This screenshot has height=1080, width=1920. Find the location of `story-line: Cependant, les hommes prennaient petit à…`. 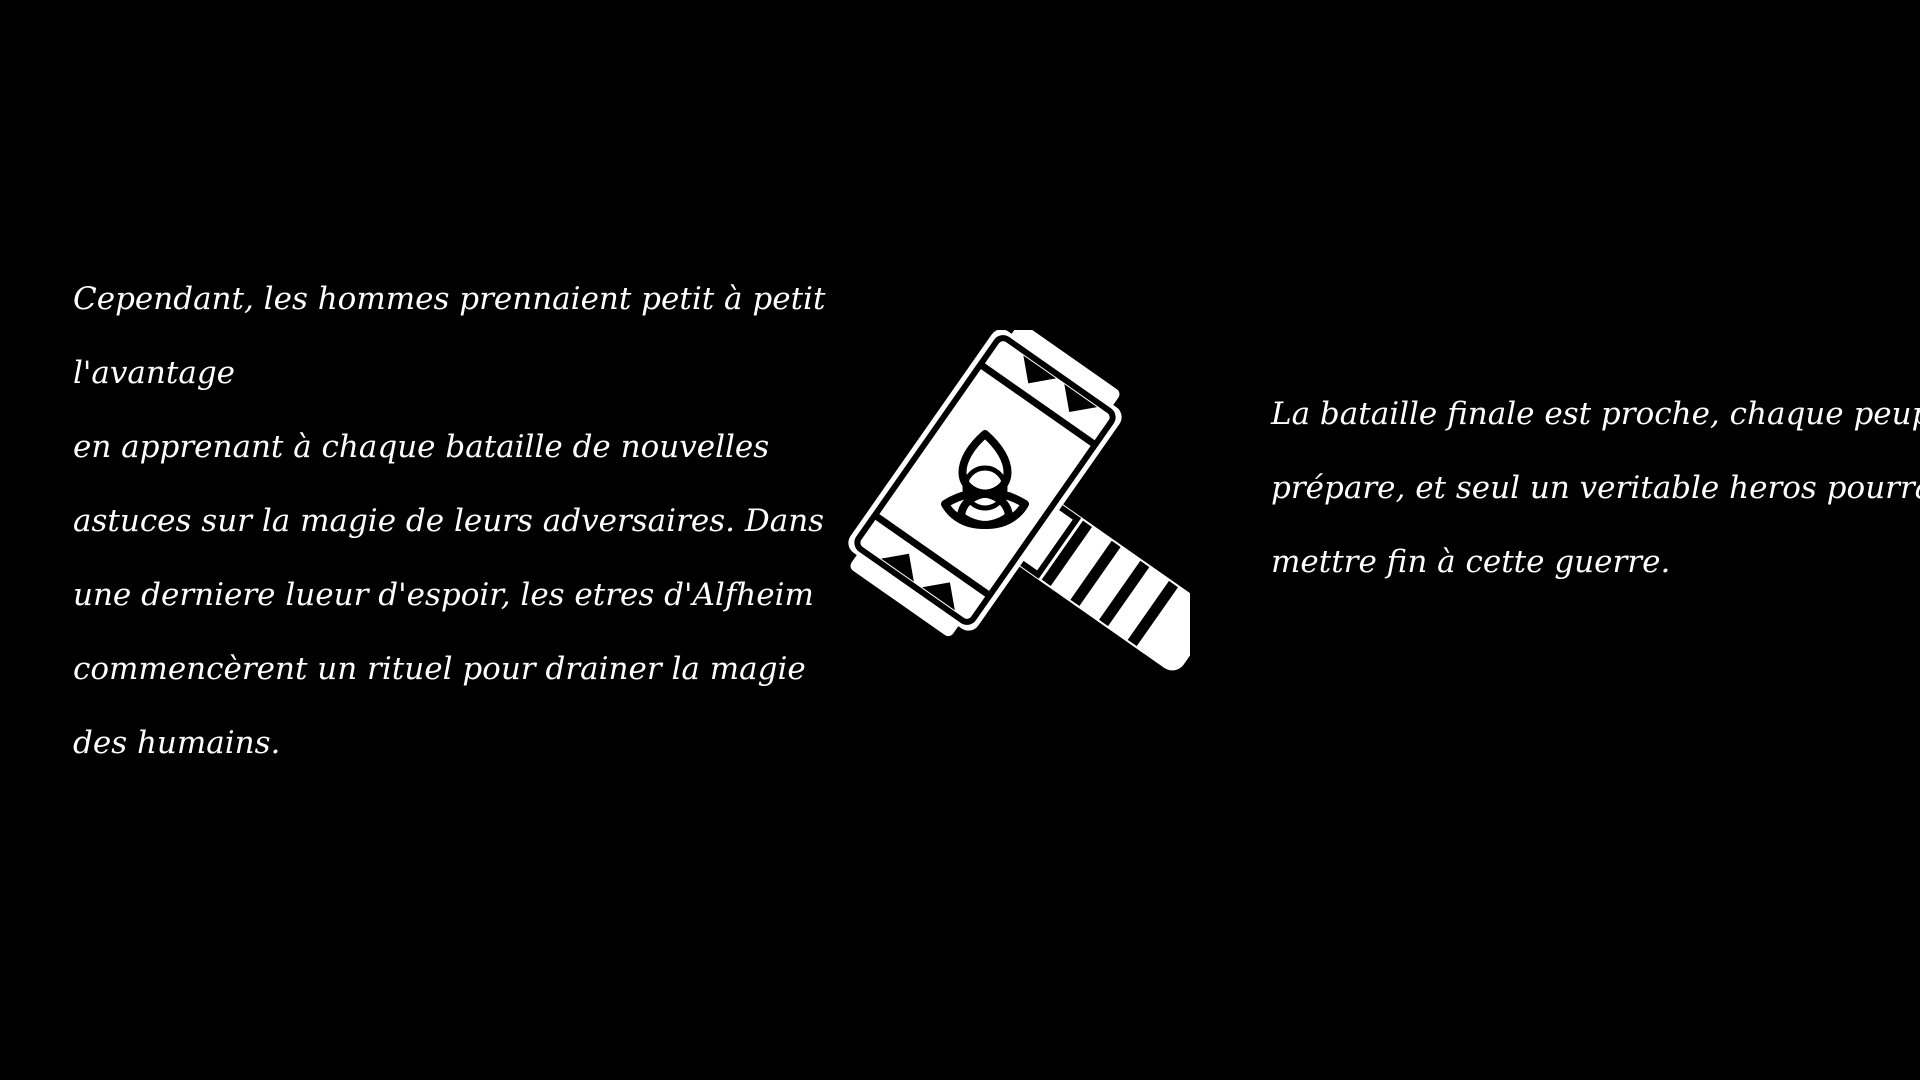

story-line: Cependant, les hommes prennaient petit à… is located at coordinates (449, 299).